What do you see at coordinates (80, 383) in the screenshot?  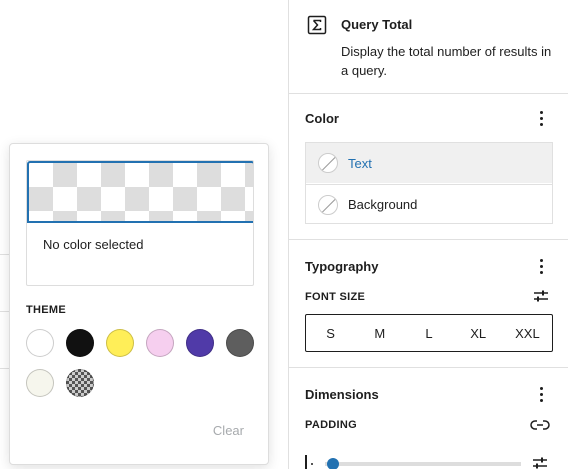 I see `swatch-checkered` at bounding box center [80, 383].